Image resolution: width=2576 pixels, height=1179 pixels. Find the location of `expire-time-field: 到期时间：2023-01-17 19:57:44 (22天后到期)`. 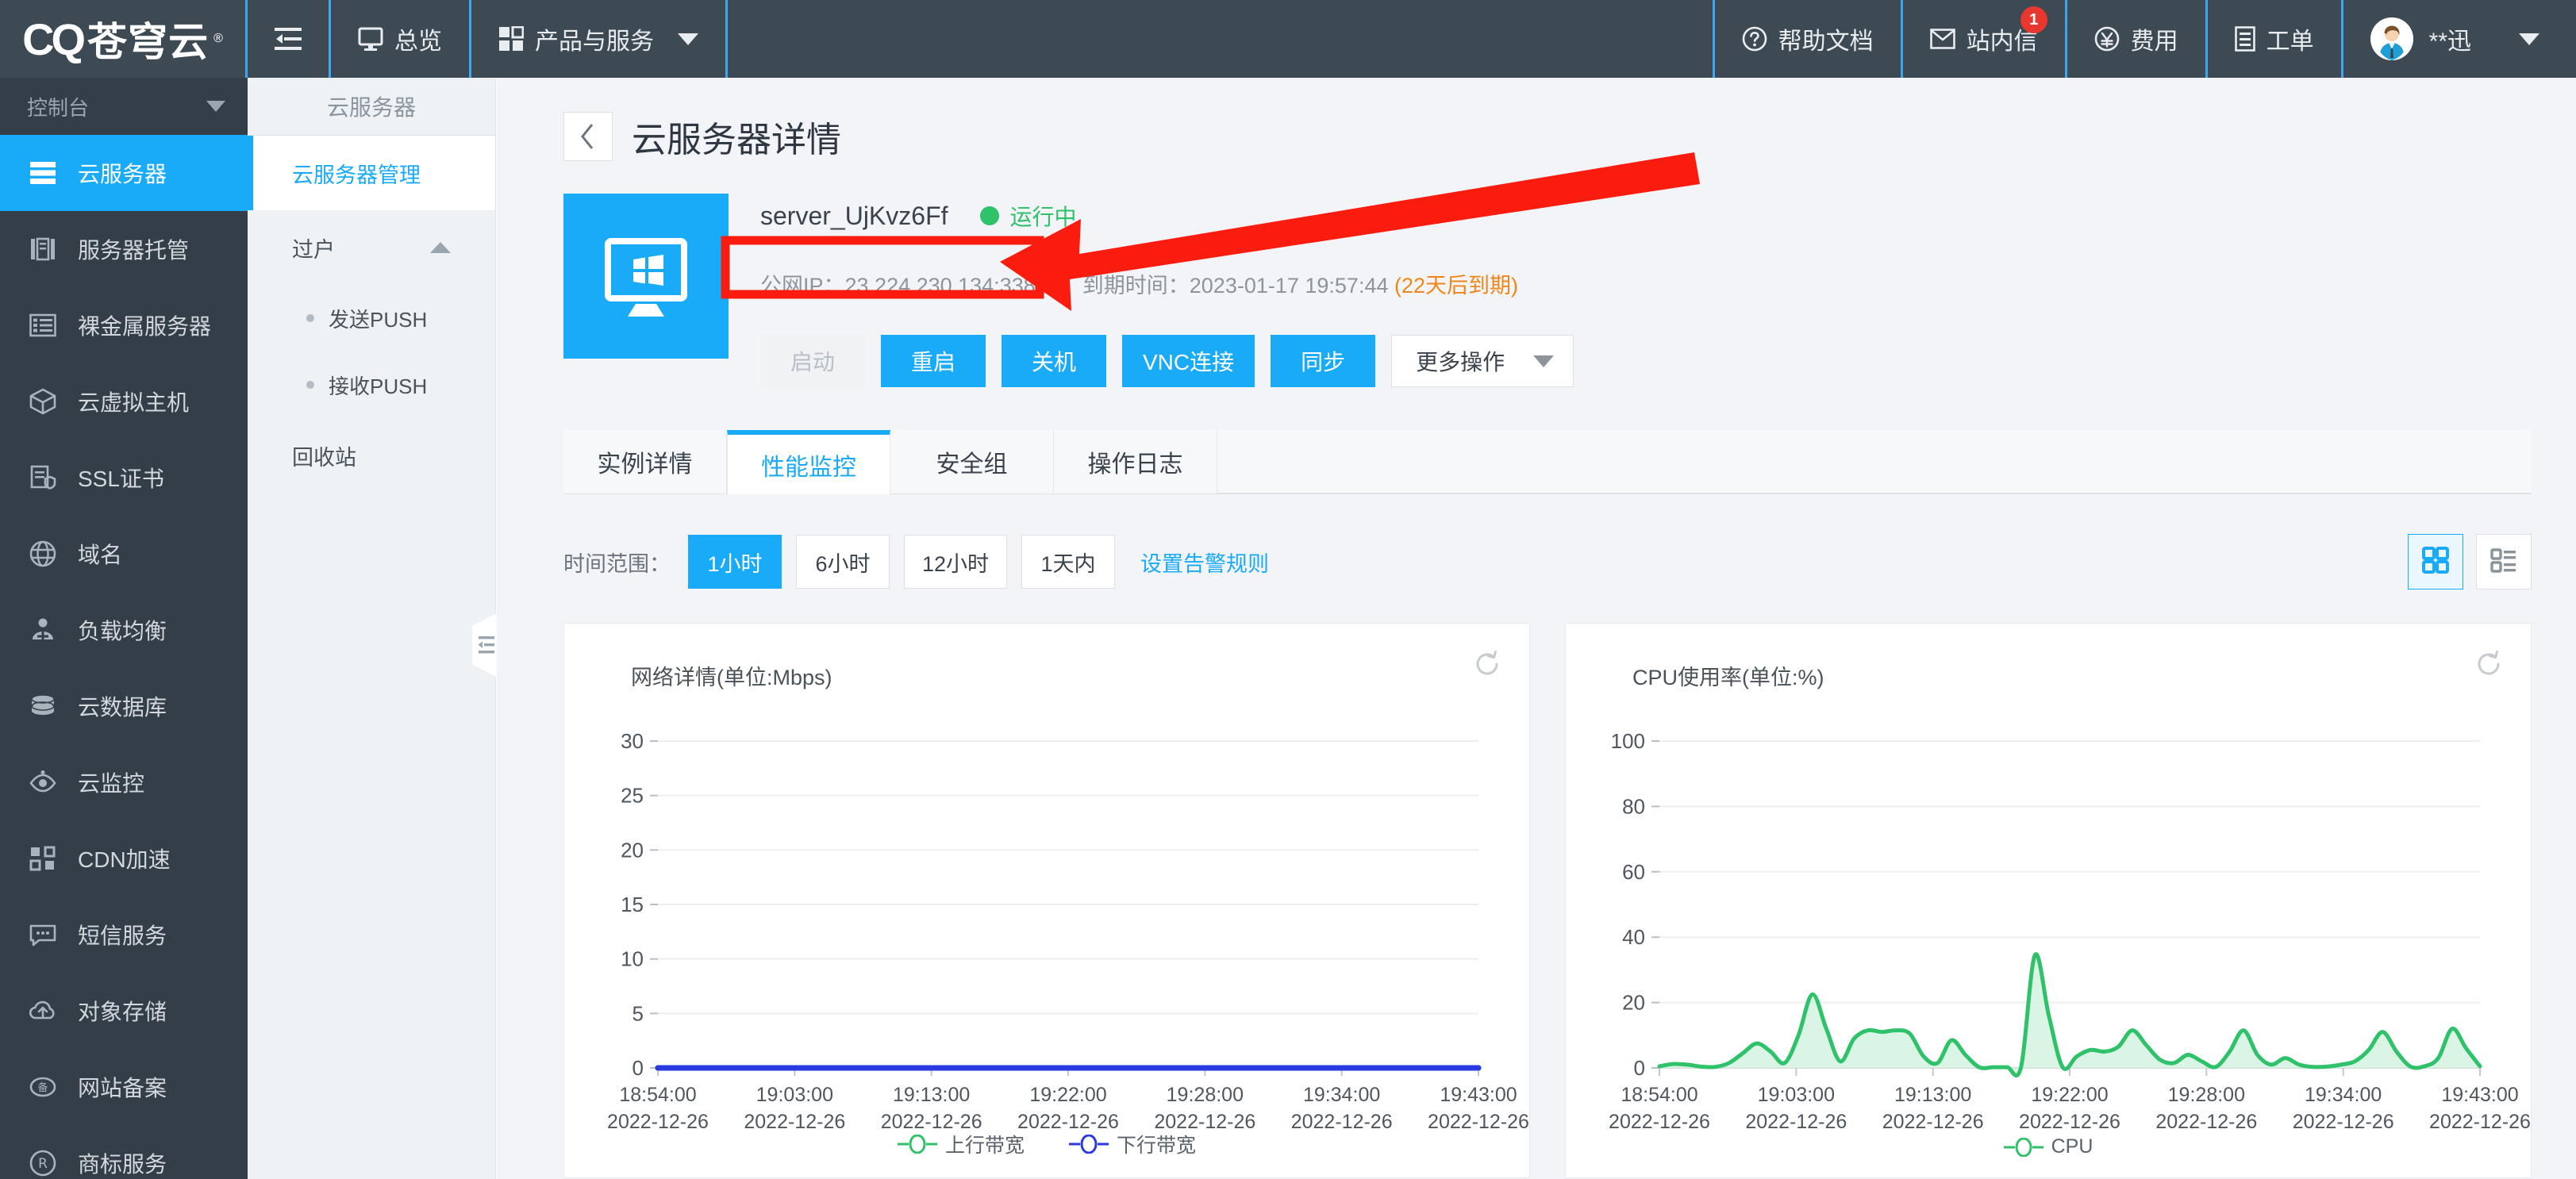

expire-time-field: 到期时间：2023-01-17 19:57:44 (22天后到期) is located at coordinates (1300, 283).